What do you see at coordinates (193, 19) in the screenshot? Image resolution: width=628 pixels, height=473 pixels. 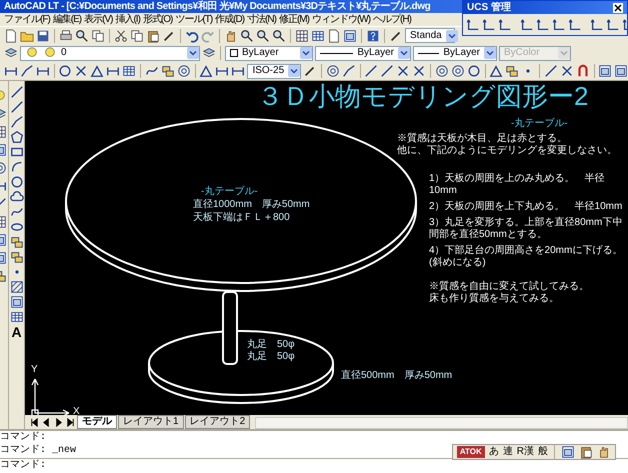 I see `menu-item: ツール(T)` at bounding box center [193, 19].